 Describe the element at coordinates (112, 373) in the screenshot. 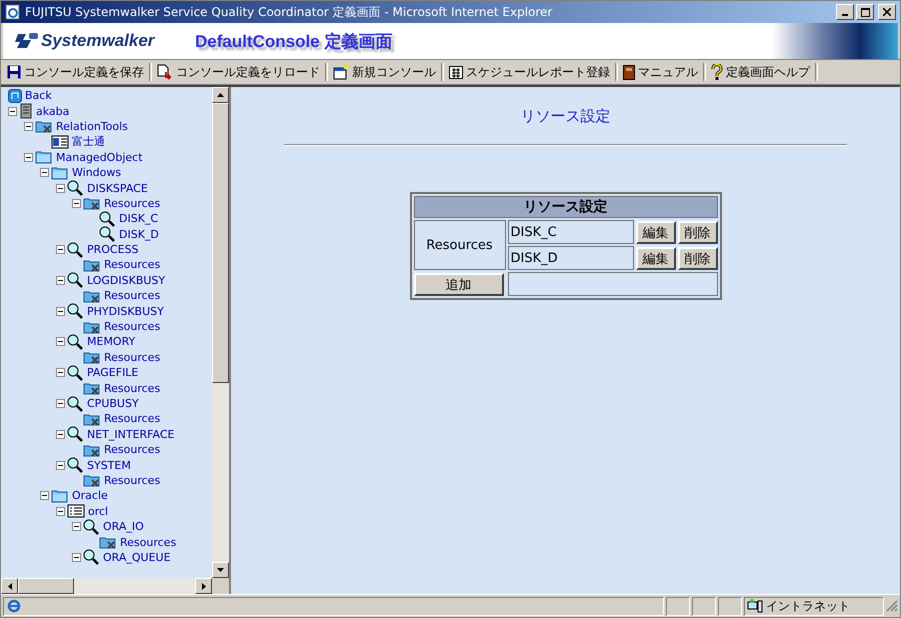

I see `tree-item: PAGEFILE` at that location.